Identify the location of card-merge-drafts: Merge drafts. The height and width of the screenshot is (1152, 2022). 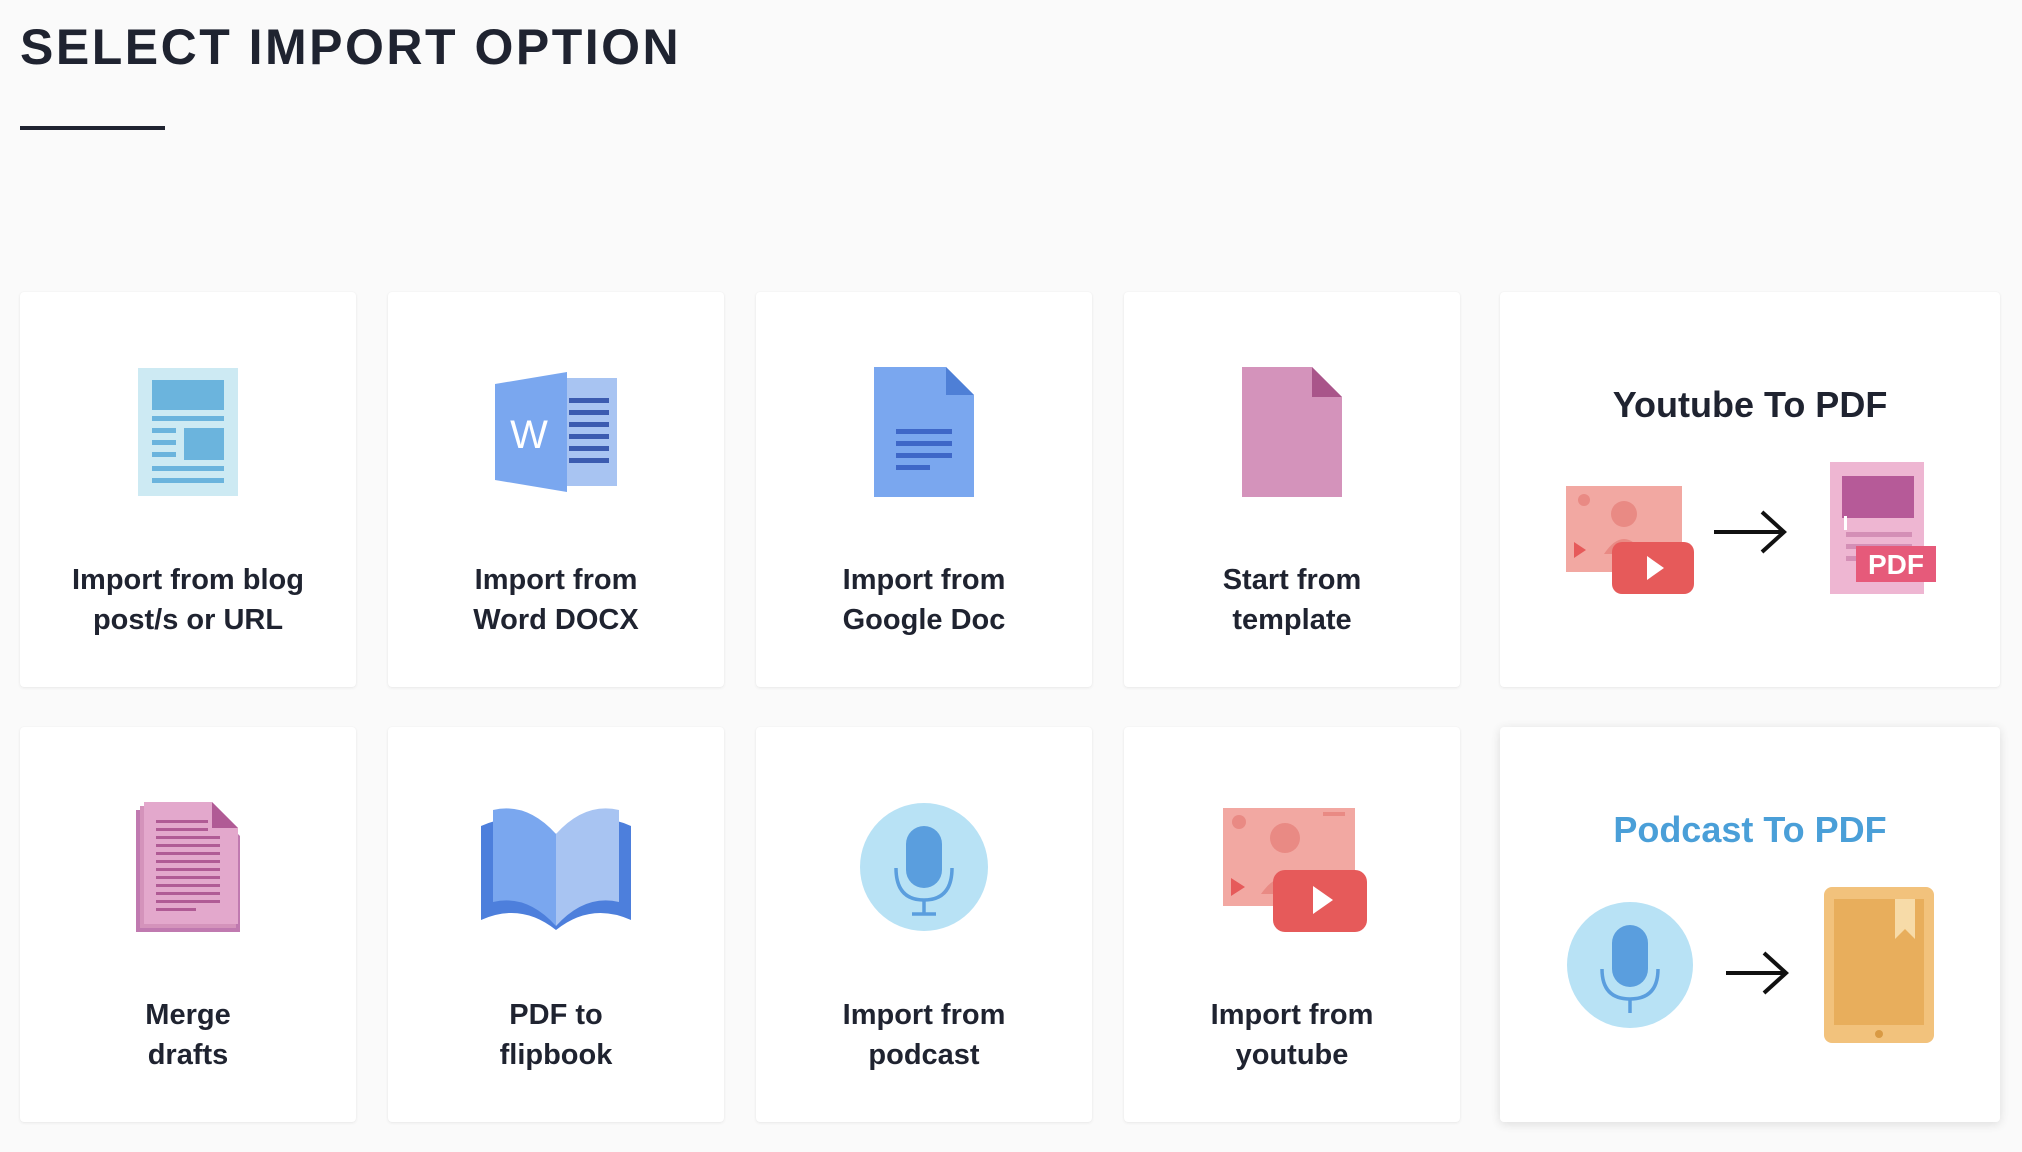
(188, 924).